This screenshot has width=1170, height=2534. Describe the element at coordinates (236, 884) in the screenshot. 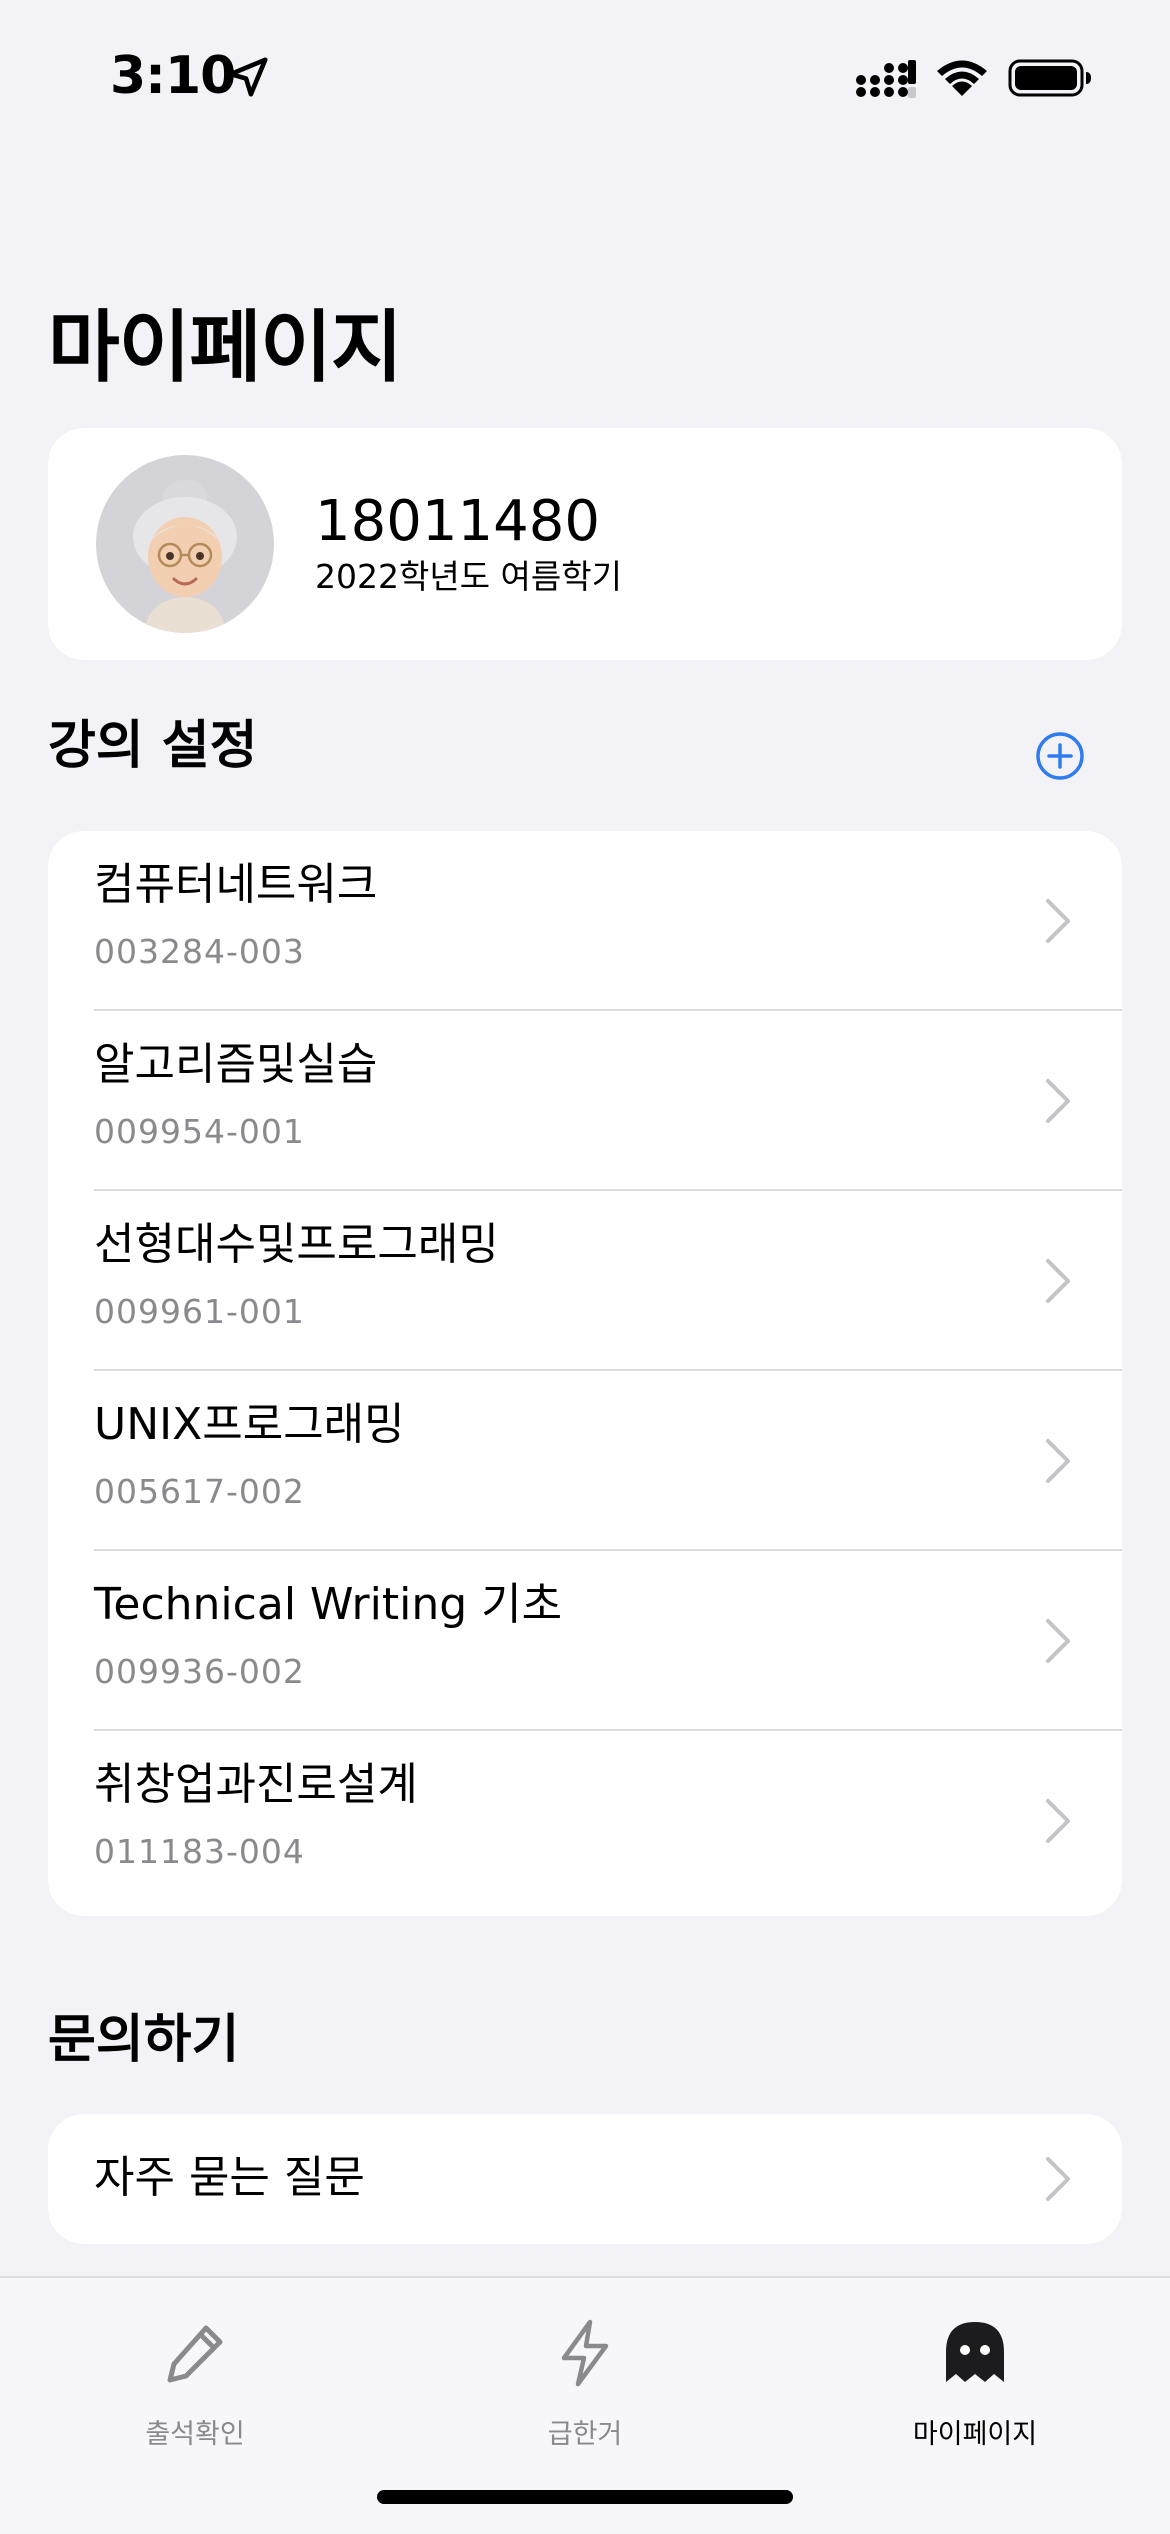

I see `lecture-name: 컴퓨터네트워크` at that location.